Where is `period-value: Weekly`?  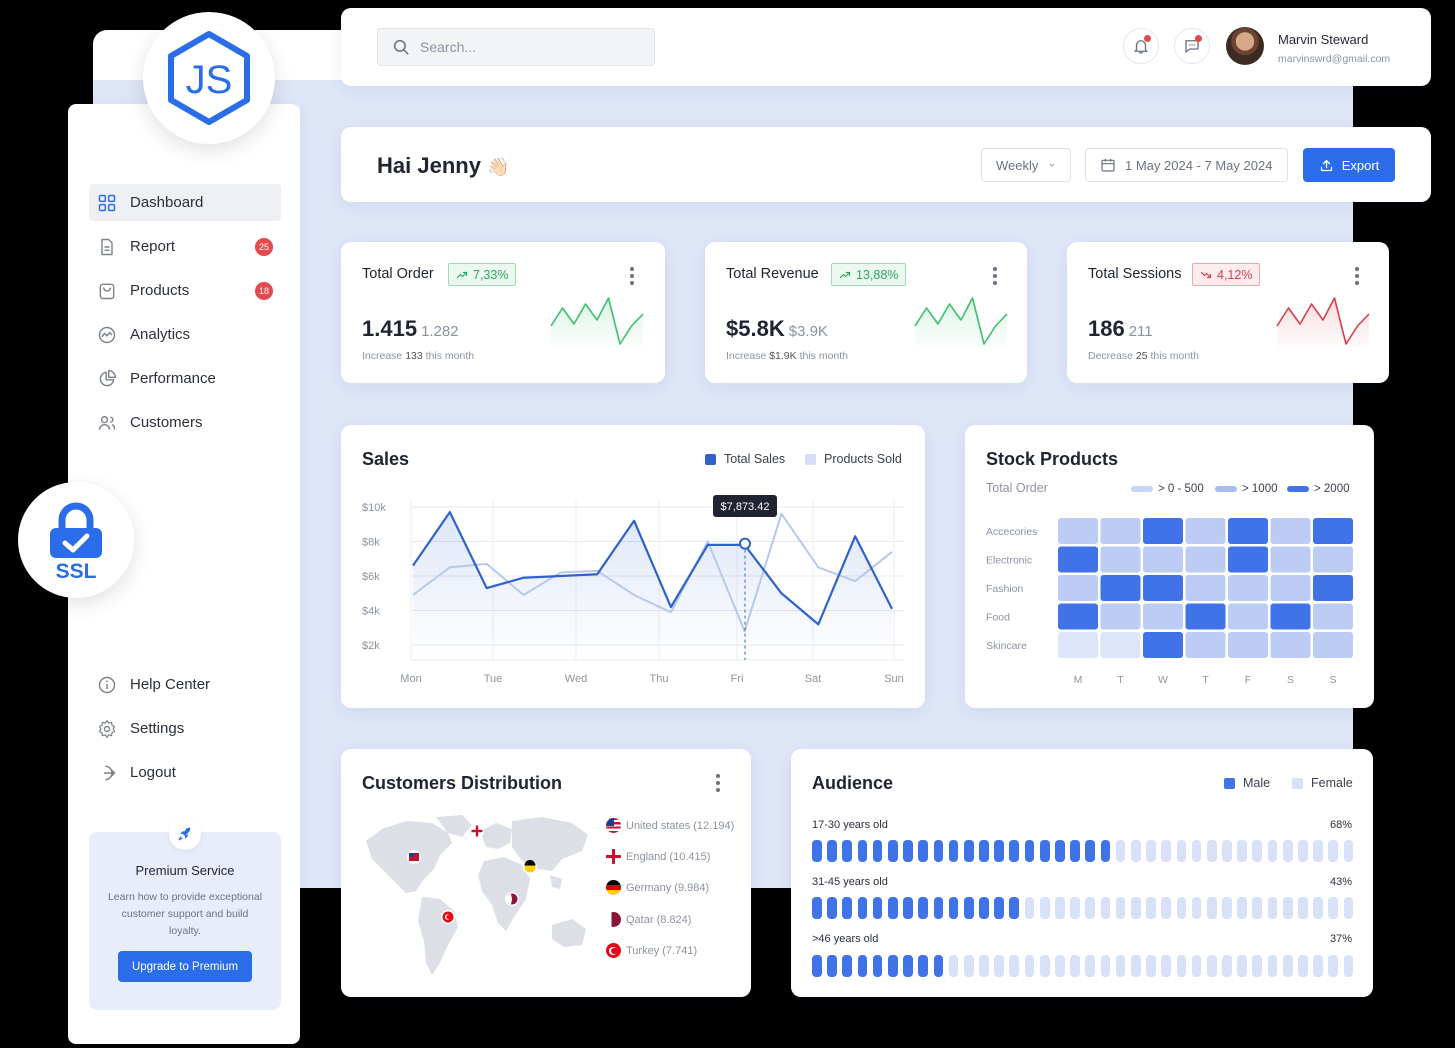 period-value: Weekly is located at coordinates (1017, 165).